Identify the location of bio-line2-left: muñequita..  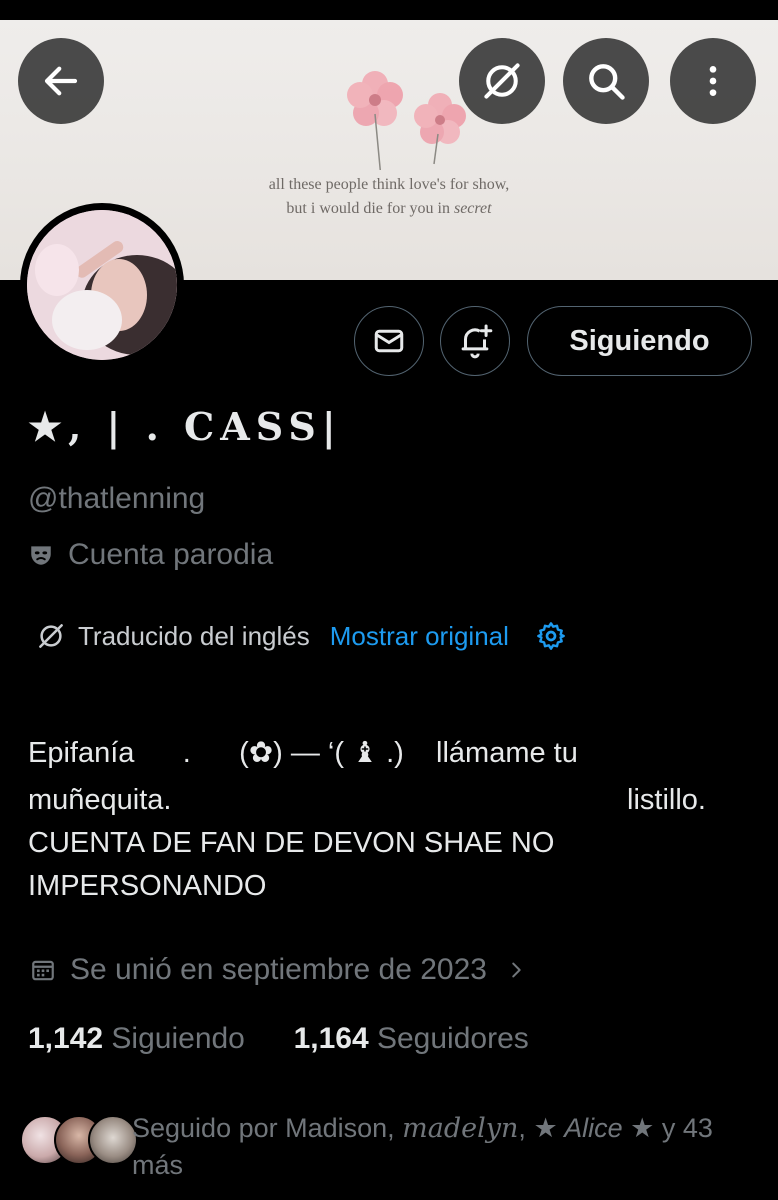
(100, 800).